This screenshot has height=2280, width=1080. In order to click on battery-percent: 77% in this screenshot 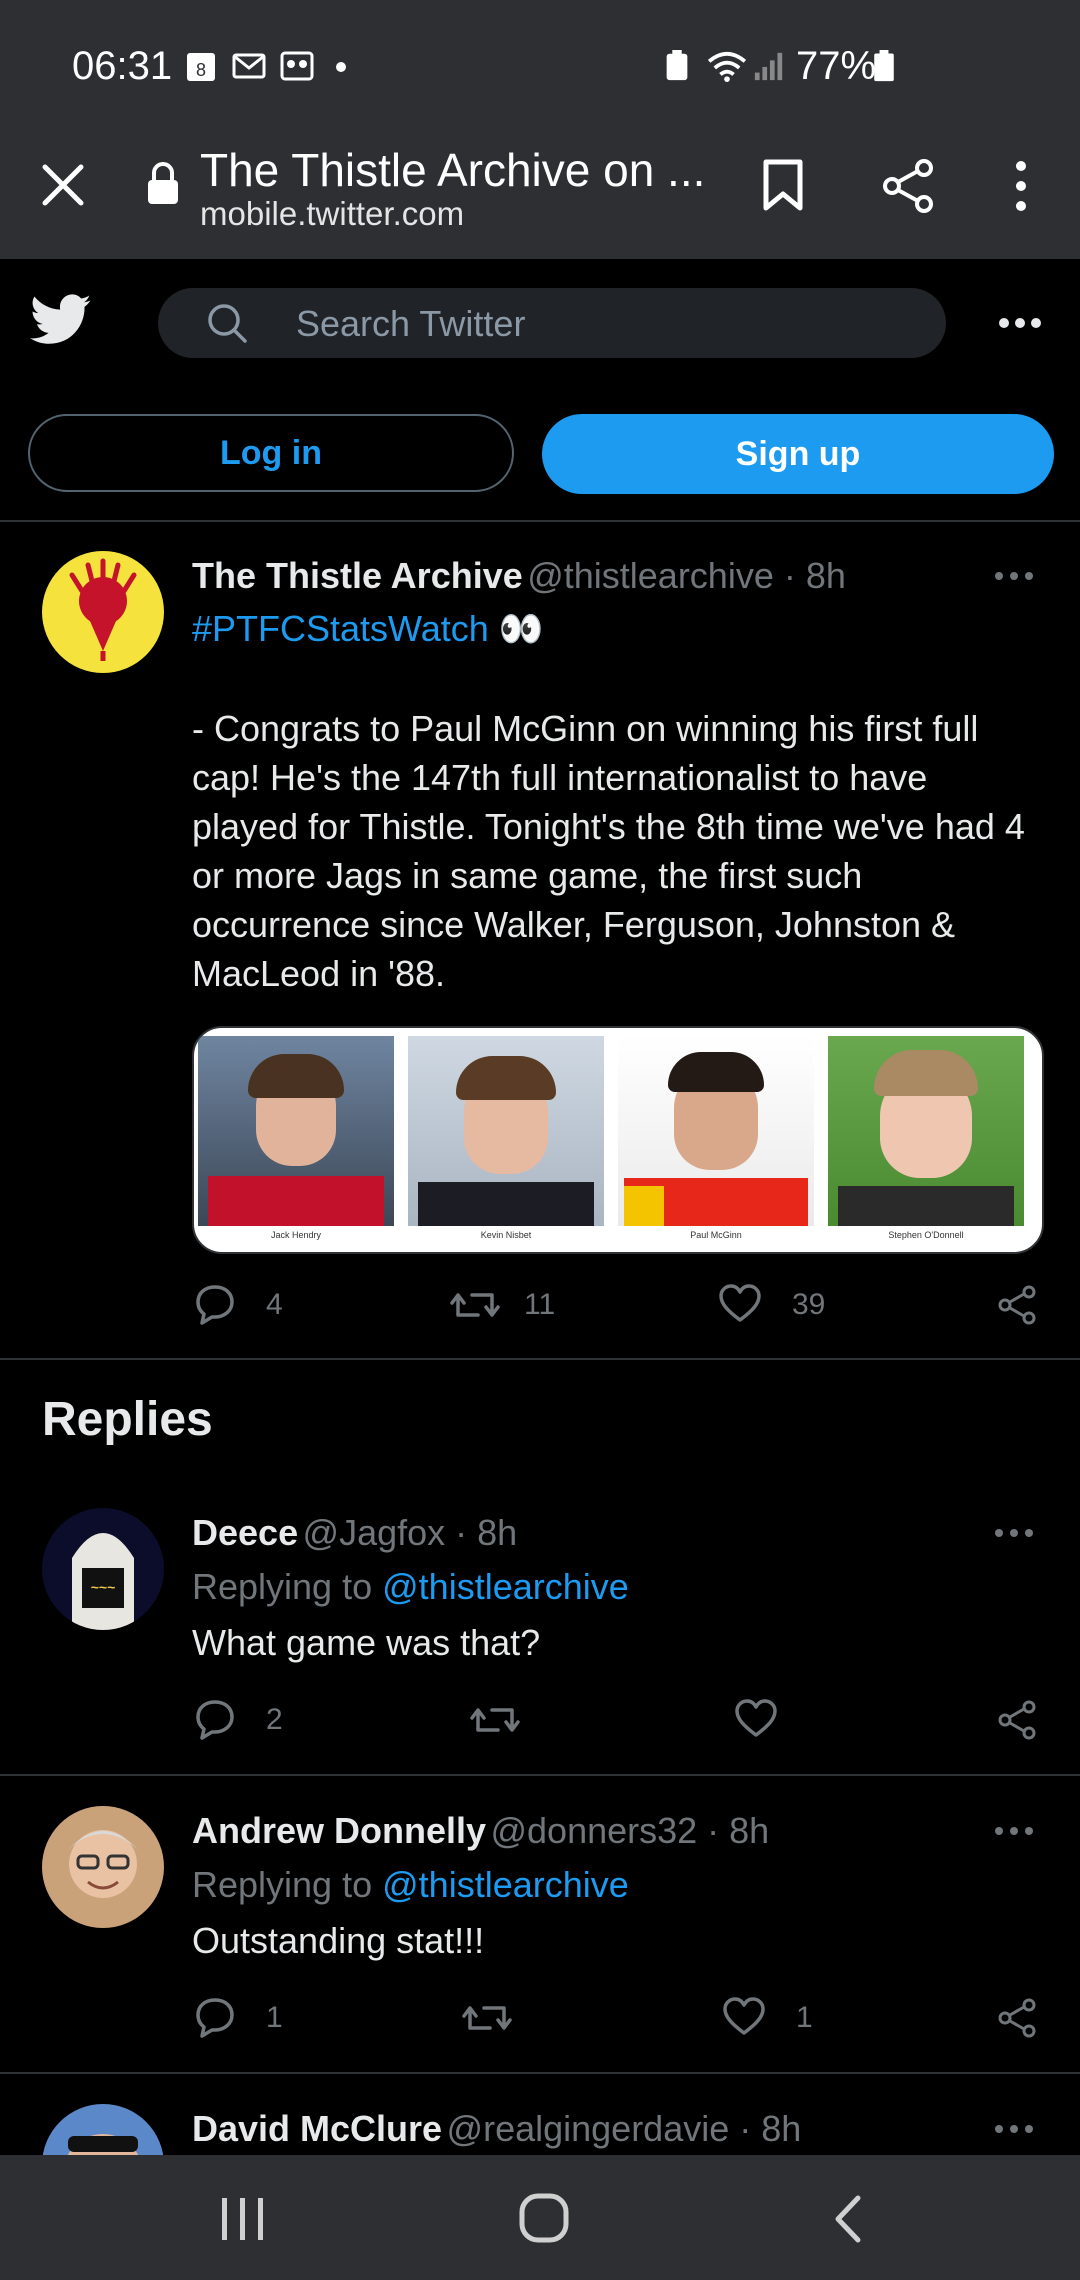, I will do `click(836, 66)`.